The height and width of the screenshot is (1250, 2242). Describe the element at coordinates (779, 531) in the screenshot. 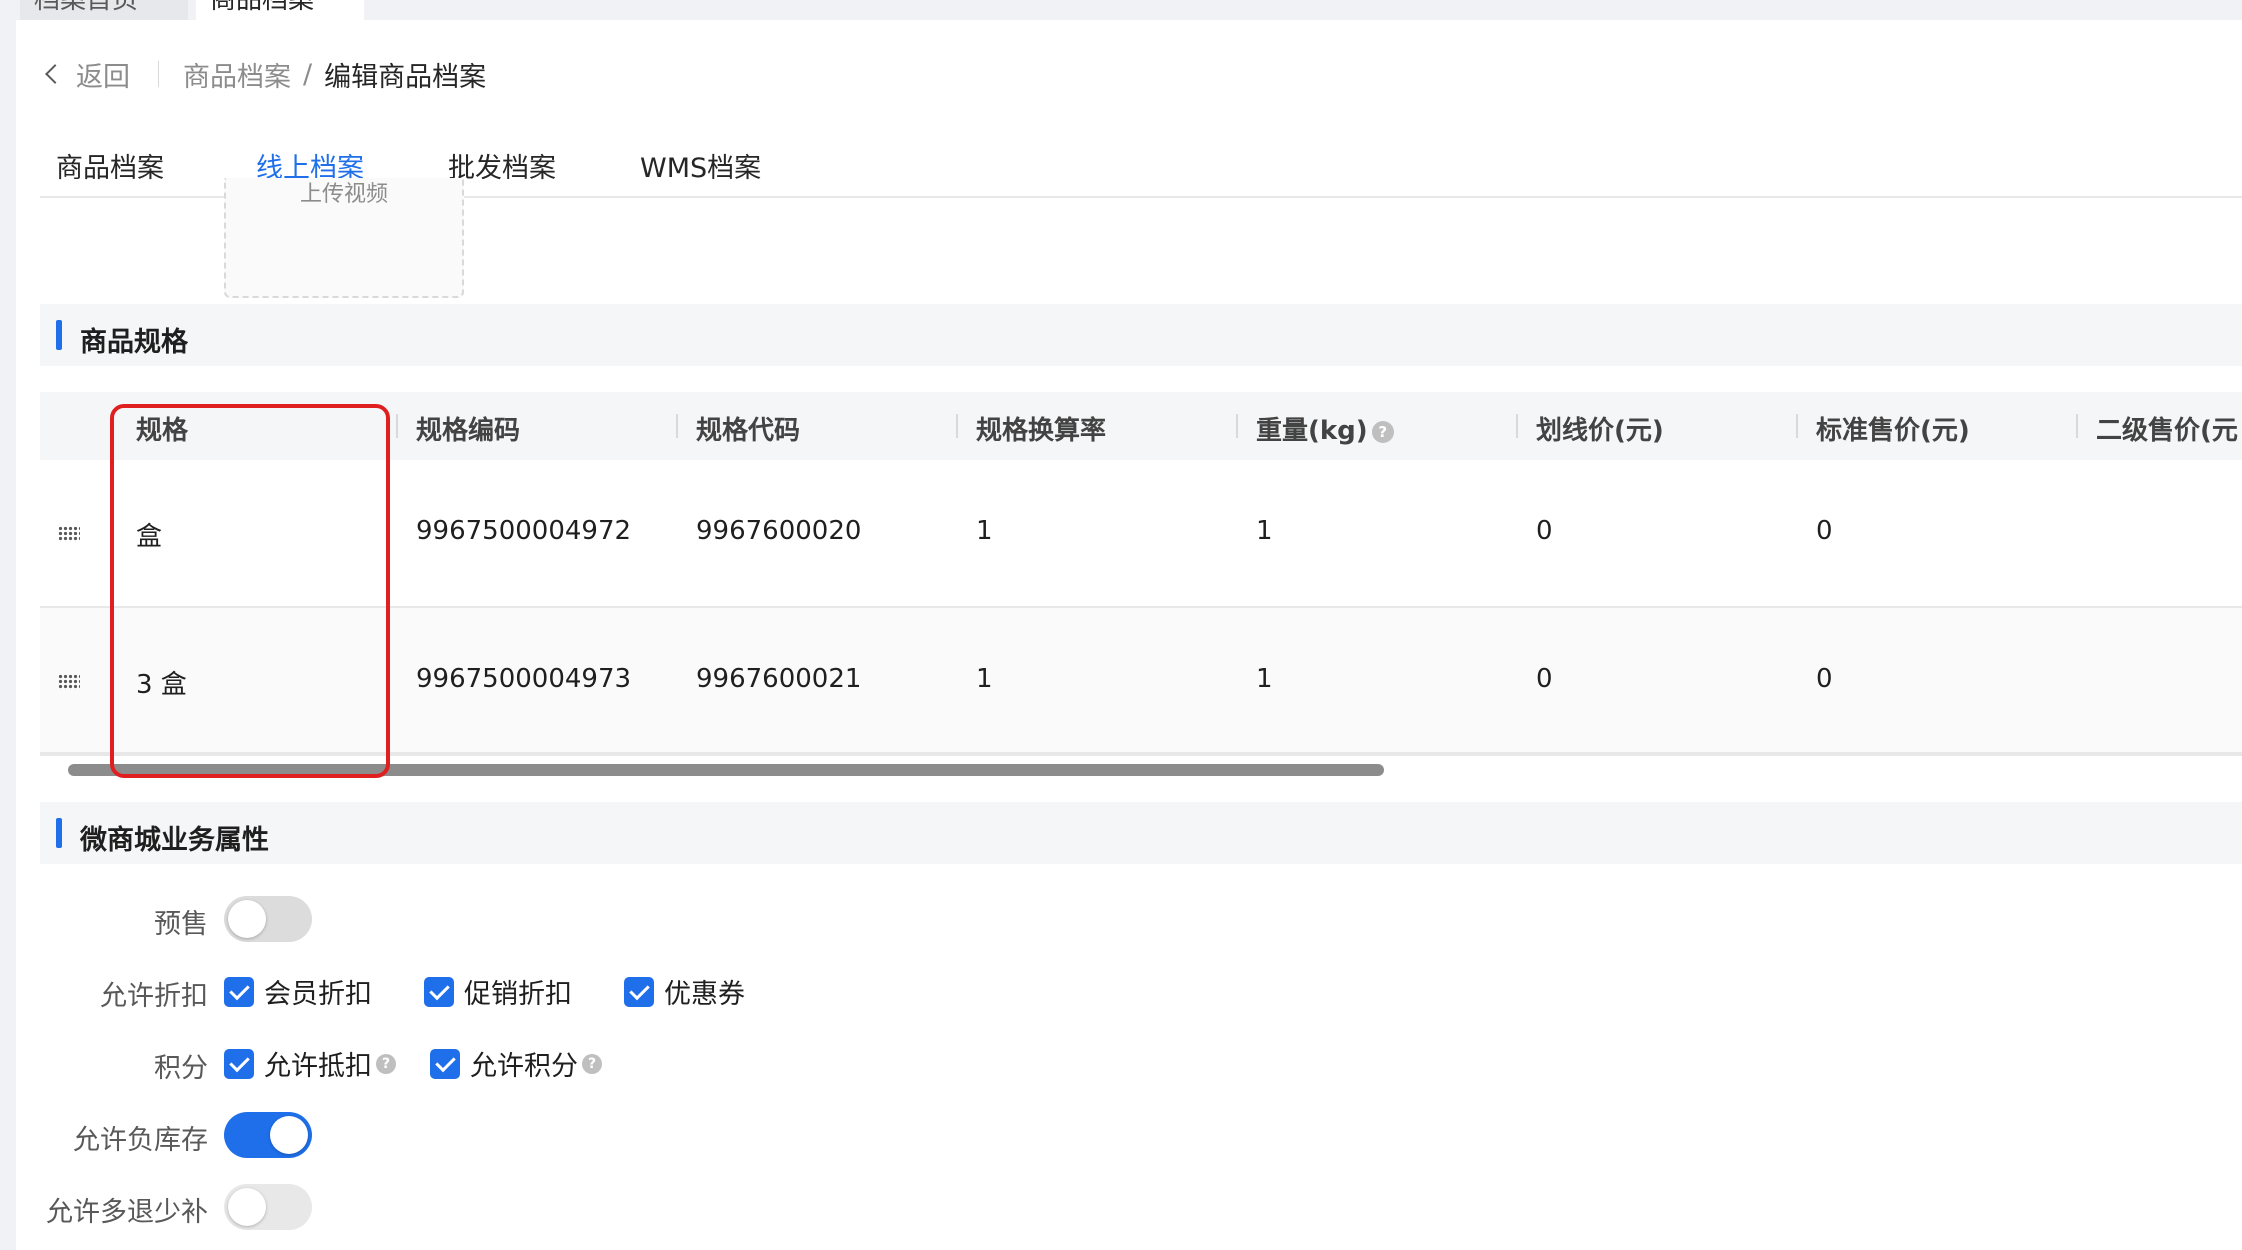

I see `cell-spec-id: 9967600020` at that location.